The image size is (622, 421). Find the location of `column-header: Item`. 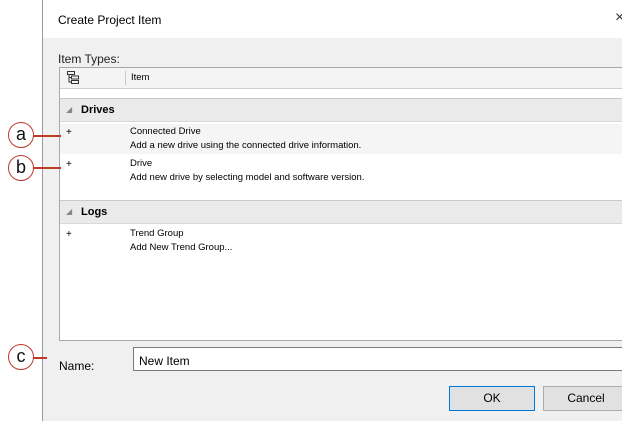

column-header: Item is located at coordinates (341, 78).